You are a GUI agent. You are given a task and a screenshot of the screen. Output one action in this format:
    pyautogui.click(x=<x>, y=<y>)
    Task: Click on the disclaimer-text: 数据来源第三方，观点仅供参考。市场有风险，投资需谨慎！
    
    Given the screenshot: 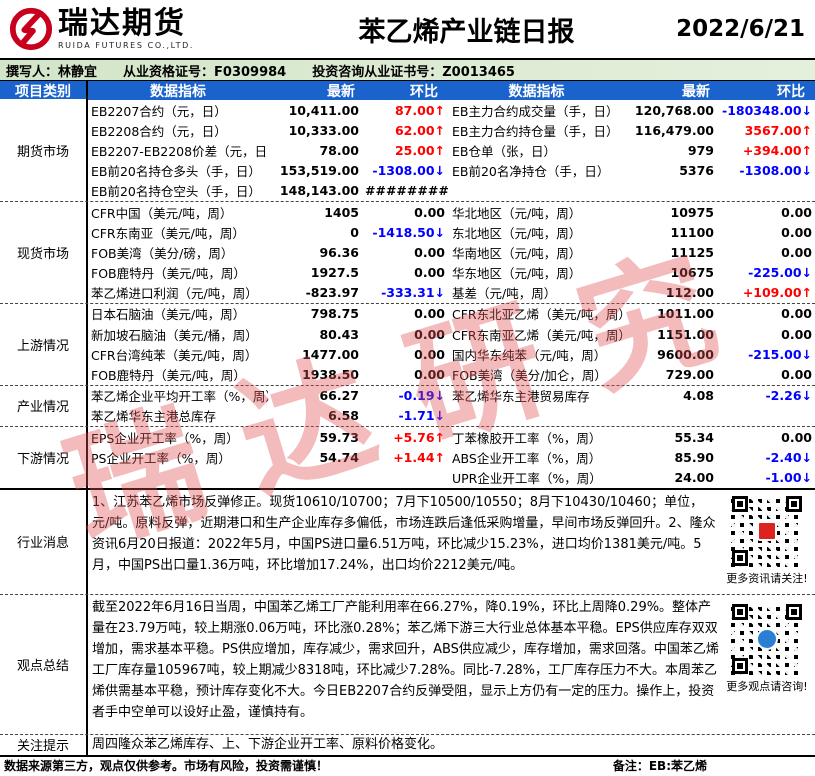 What is the action you would take?
    pyautogui.click(x=166, y=765)
    